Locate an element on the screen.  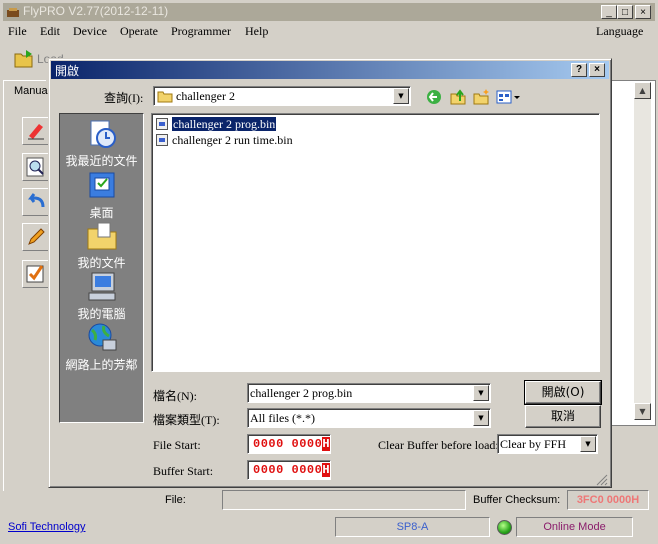
filetype-combo: All files (*.*) ▼ is located at coordinates (369, 418).